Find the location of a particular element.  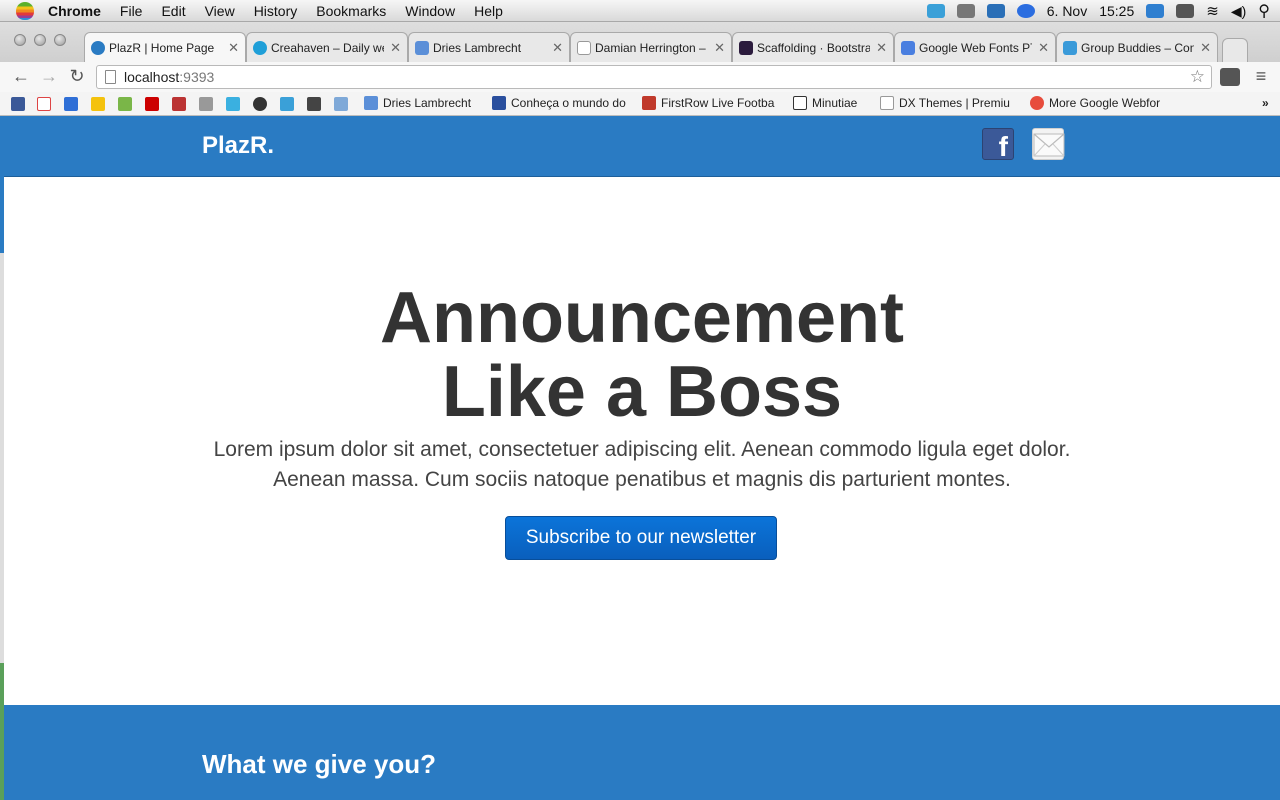

menu-help: Help is located at coordinates (488, 11).